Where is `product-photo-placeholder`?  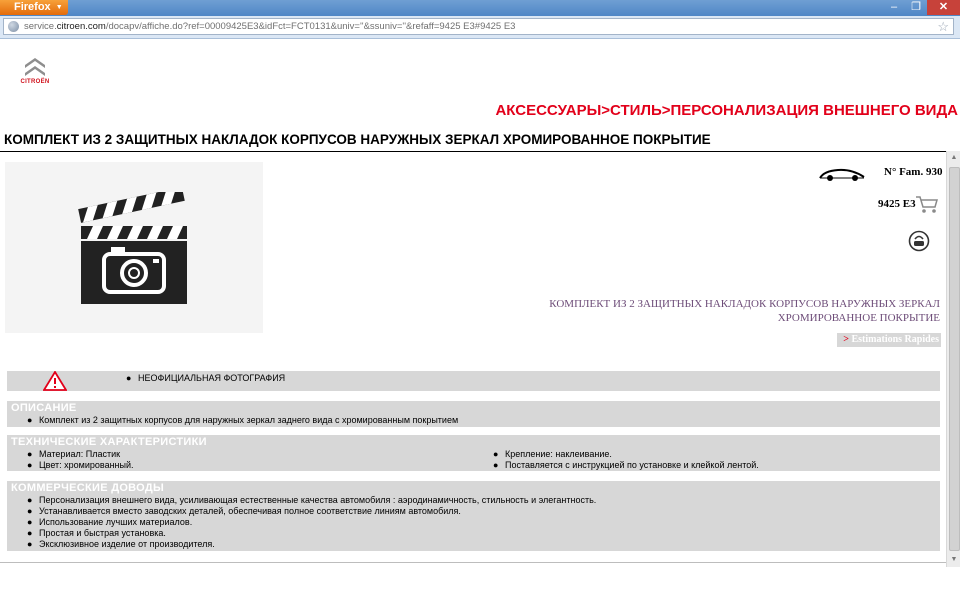
product-photo-placeholder is located at coordinates (134, 247).